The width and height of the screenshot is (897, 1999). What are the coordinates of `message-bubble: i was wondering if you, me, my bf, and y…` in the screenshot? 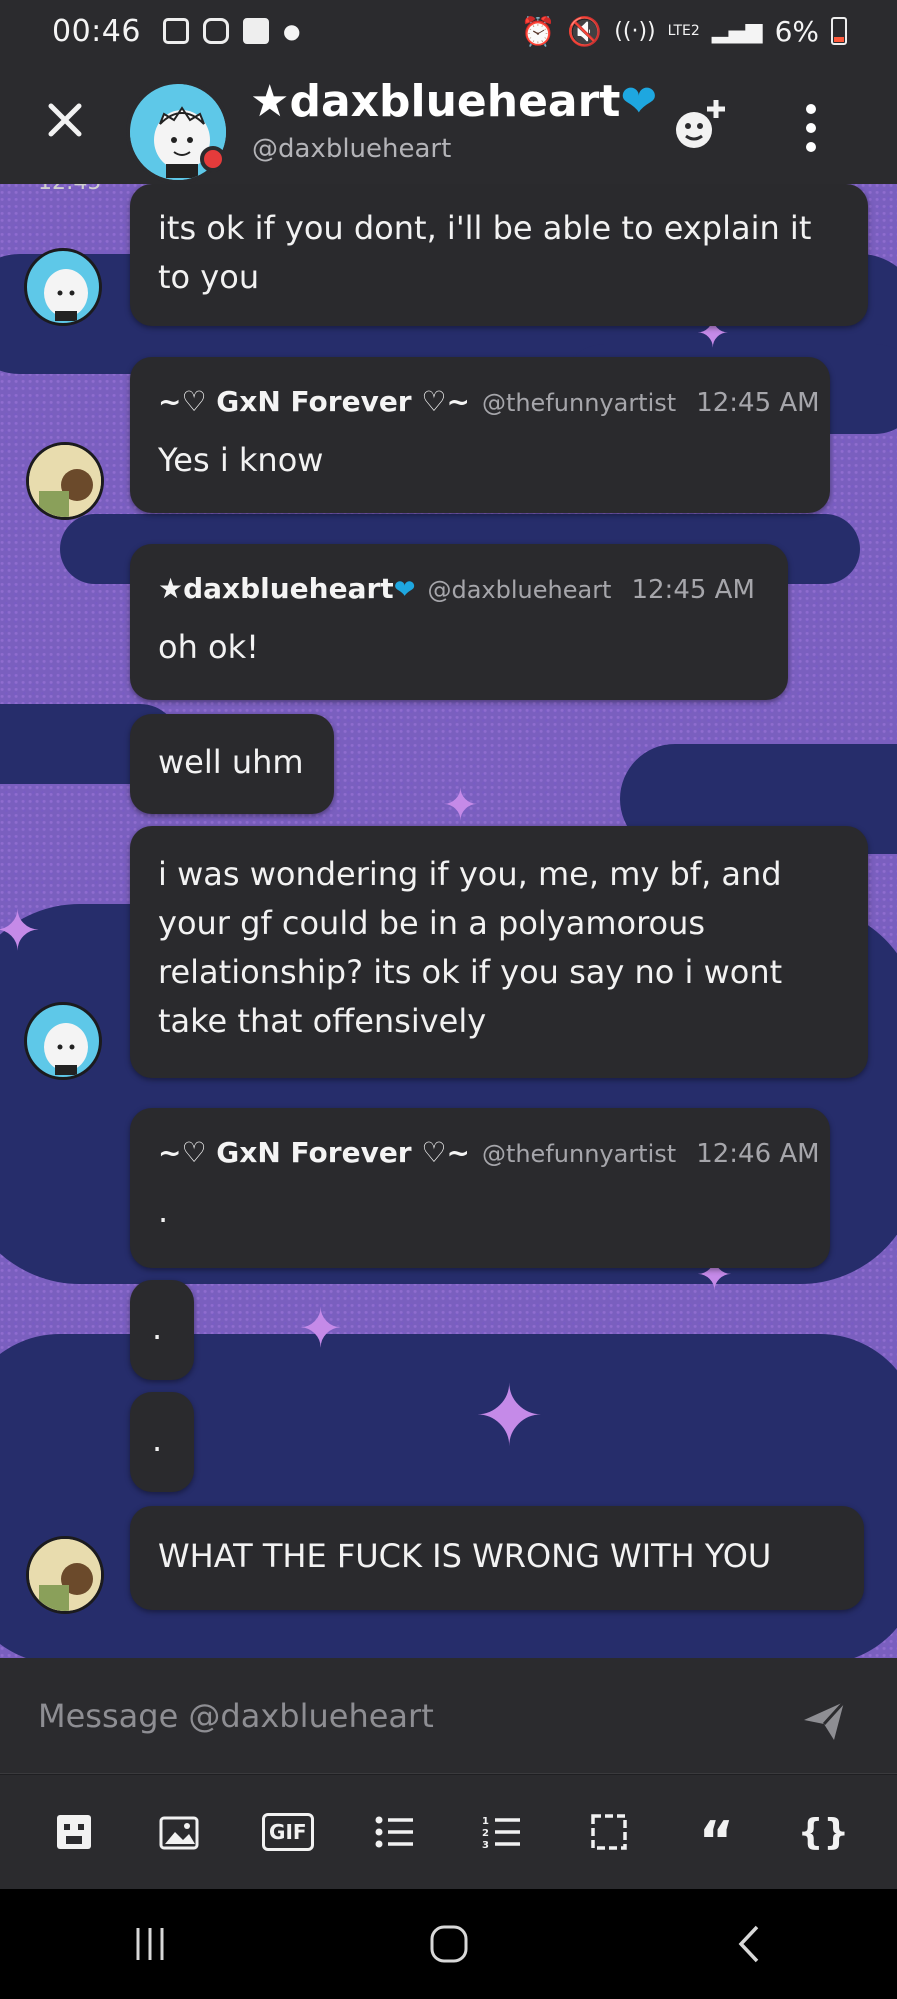 It's located at (499, 952).